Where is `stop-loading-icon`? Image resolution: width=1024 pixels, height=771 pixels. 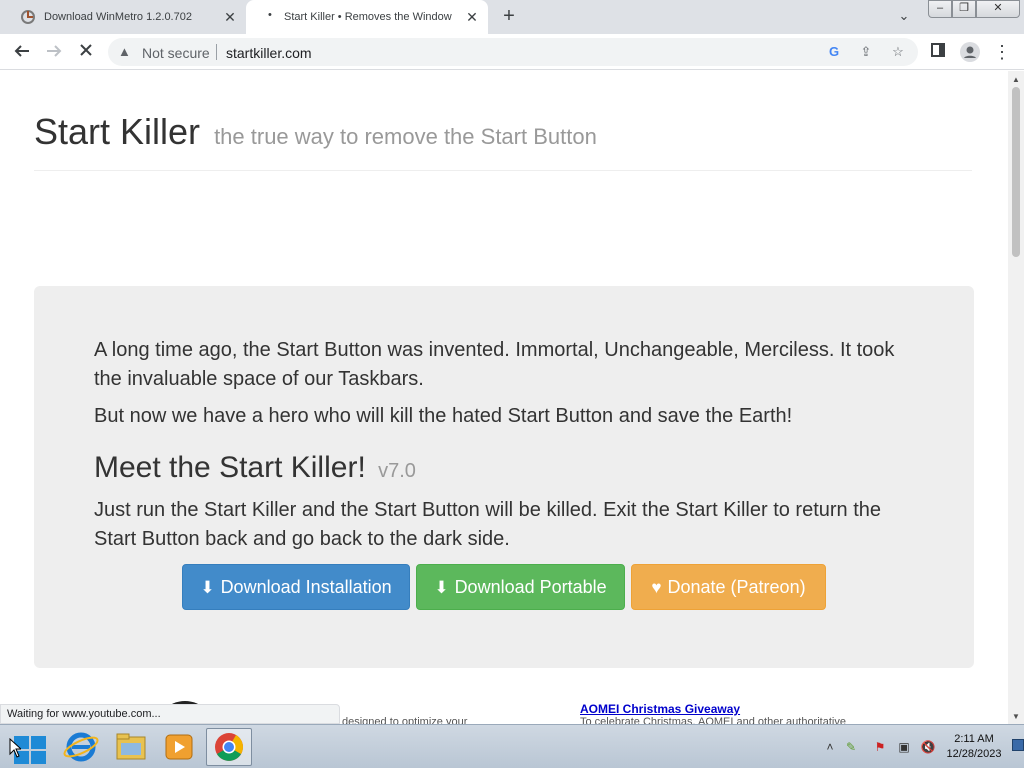 stop-loading-icon is located at coordinates (86, 52).